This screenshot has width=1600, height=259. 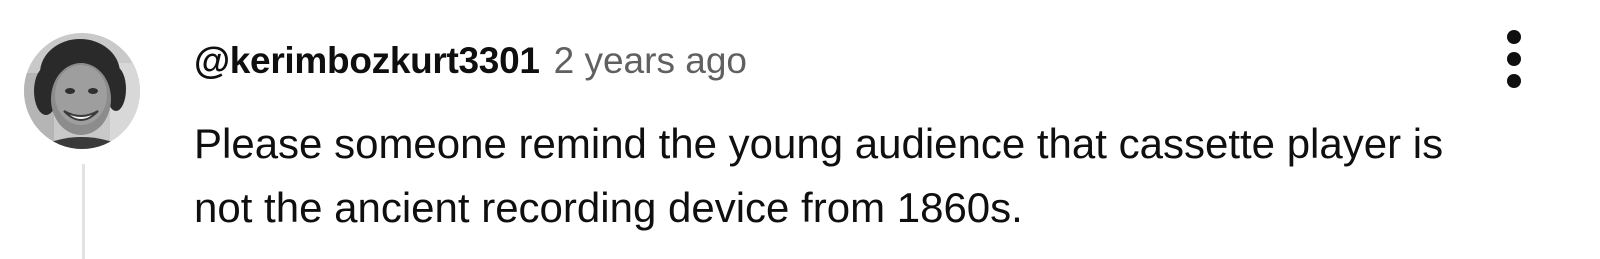 I want to click on comment-header: @kerimbozkurt3301 2 years ago, so click(x=470, y=63).